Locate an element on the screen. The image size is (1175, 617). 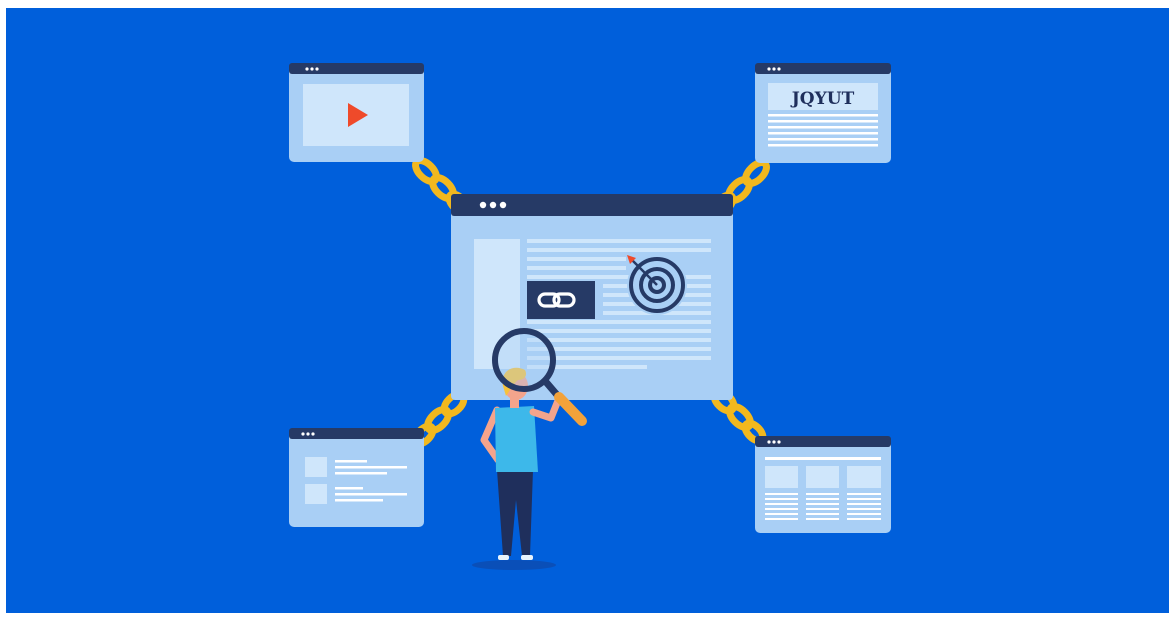
figure-shadow is located at coordinates (514, 565).